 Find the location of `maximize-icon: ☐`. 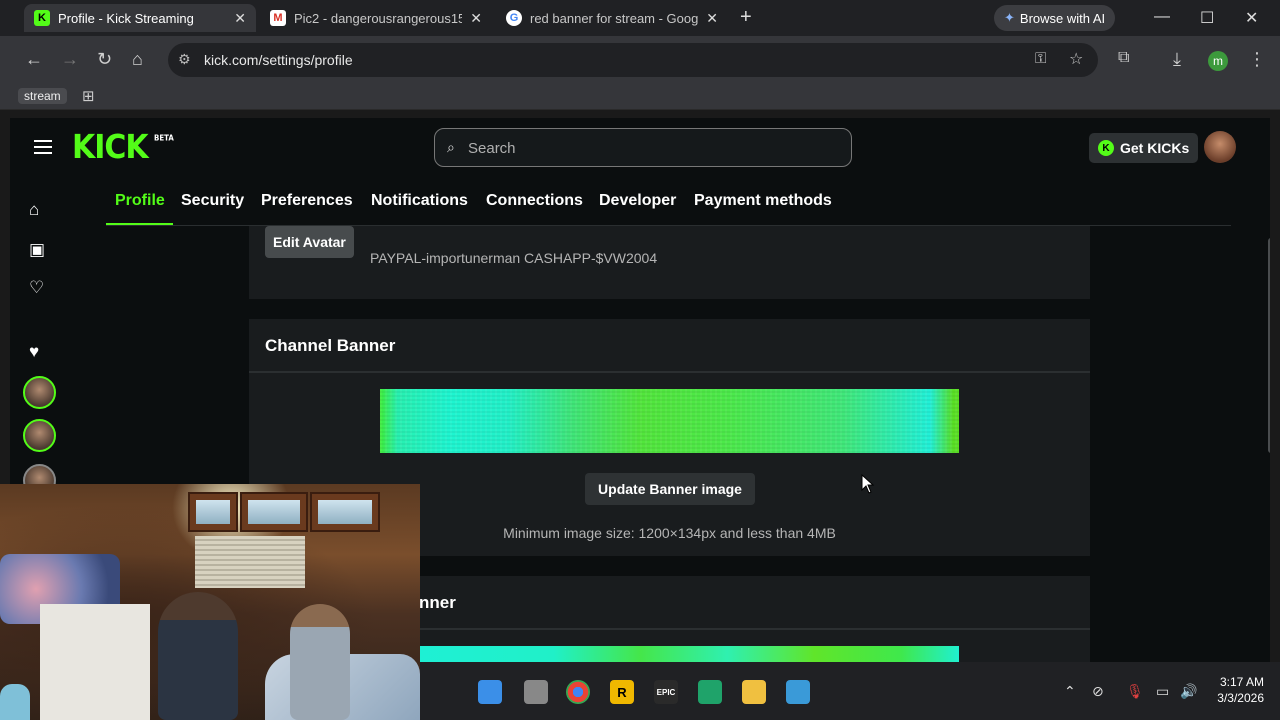

maximize-icon: ☐ is located at coordinates (1207, 18).